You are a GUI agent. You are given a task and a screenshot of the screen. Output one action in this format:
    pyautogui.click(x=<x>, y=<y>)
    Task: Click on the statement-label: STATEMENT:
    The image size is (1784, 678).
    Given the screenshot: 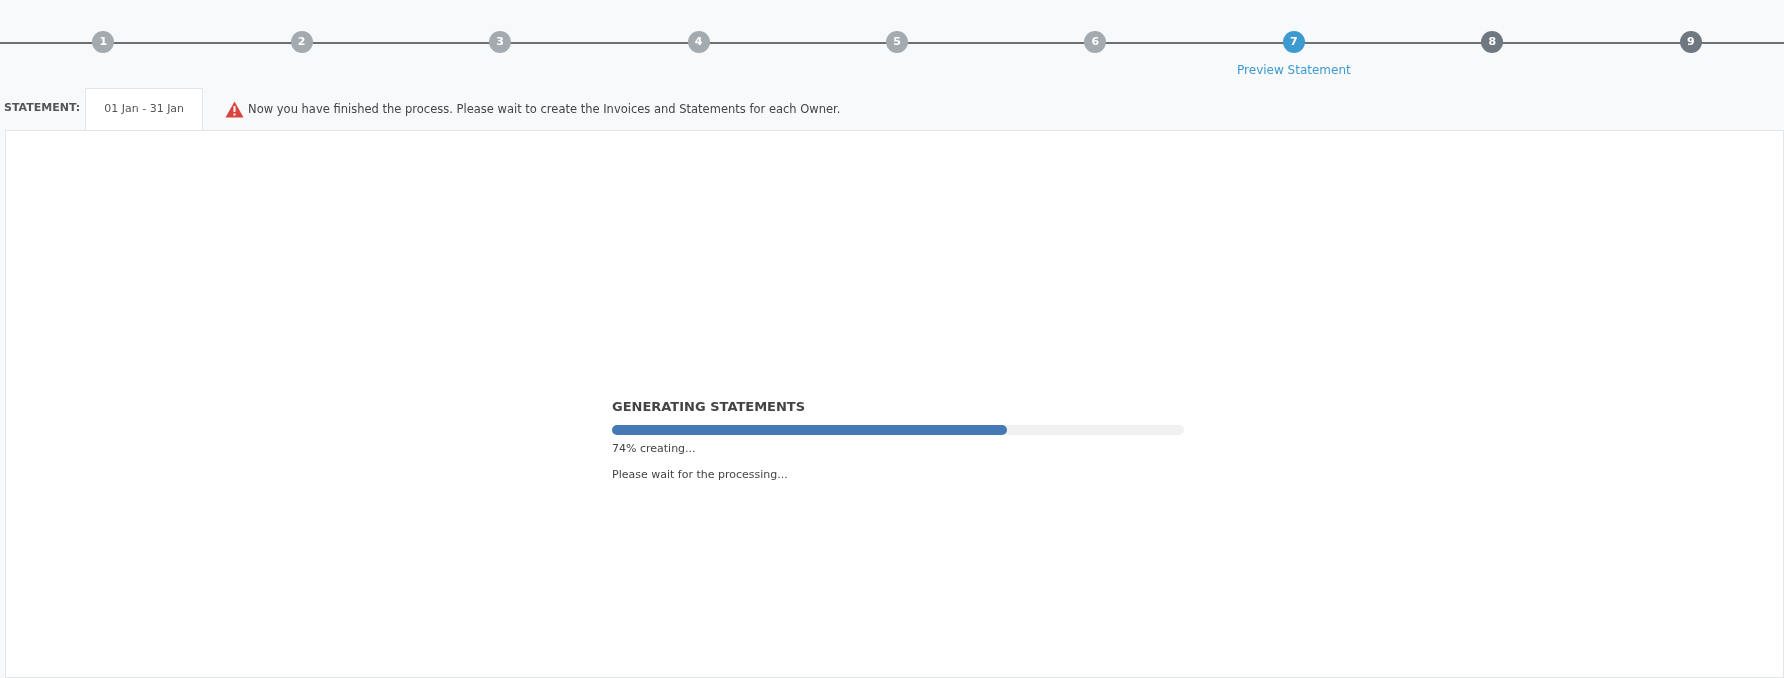 What is the action you would take?
    pyautogui.click(x=42, y=107)
    